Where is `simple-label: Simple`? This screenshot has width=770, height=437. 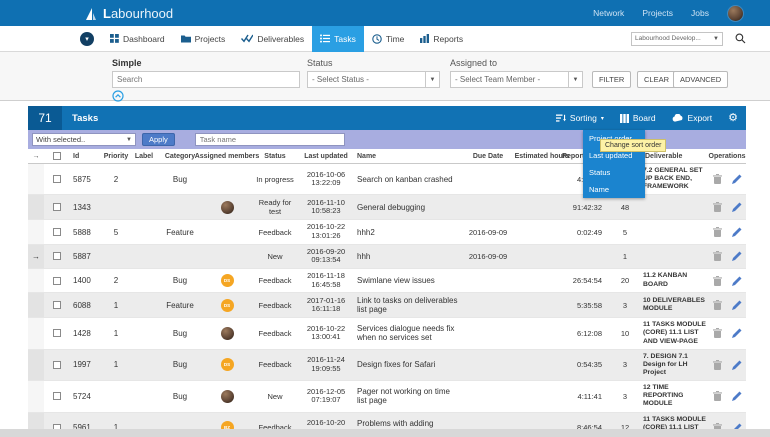 simple-label: Simple is located at coordinates (127, 63).